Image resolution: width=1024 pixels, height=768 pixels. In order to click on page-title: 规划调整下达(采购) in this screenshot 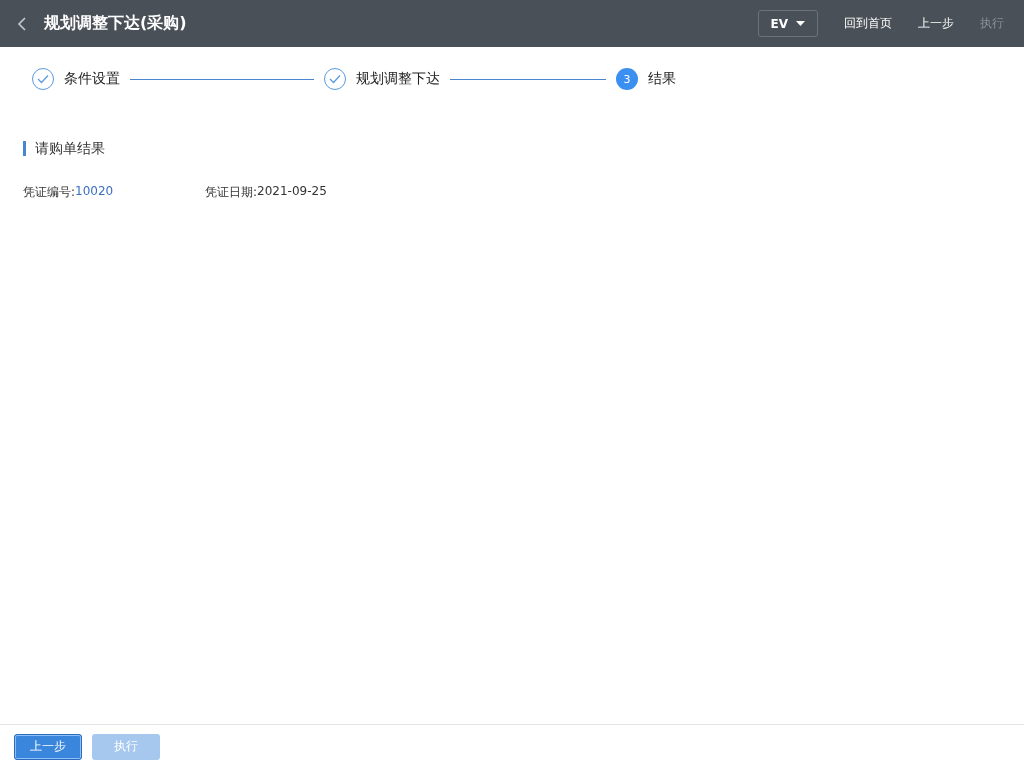, I will do `click(116, 23)`.